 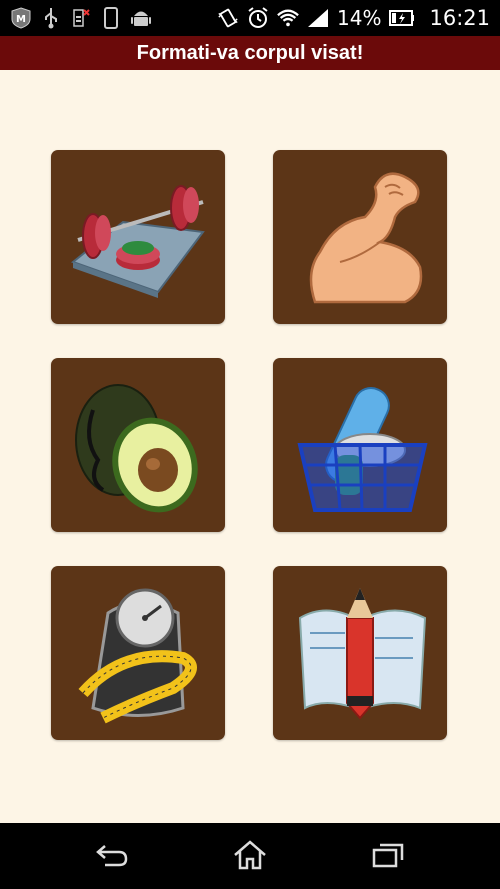 I want to click on status-icons-left: M, so click(x=81, y=18).